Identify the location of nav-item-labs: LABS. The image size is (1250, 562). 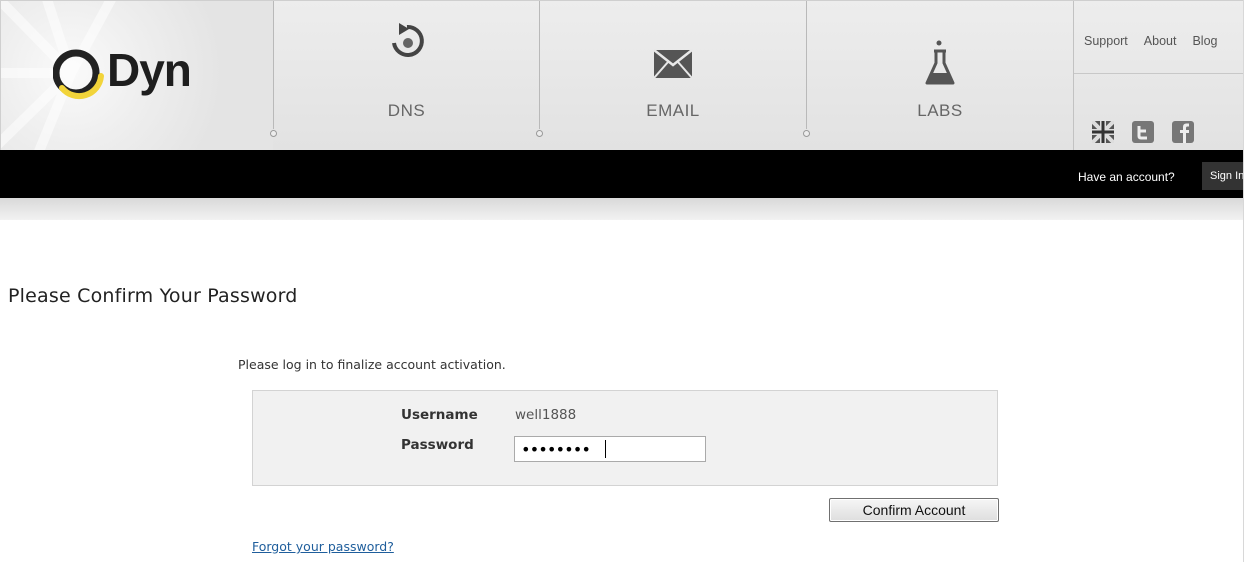
(940, 76).